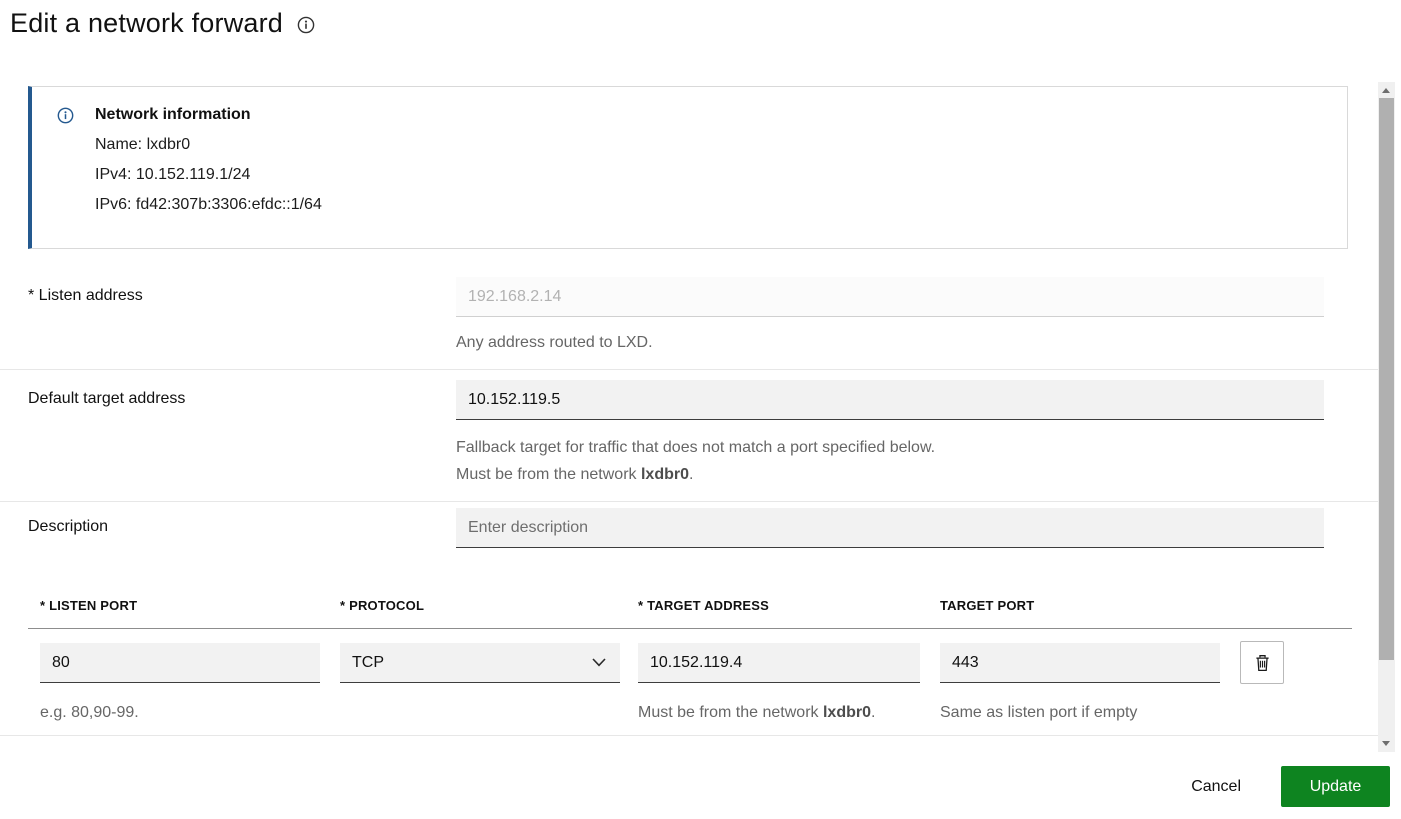  I want to click on listen-port-header: * LISTEN PORT, so click(89, 605).